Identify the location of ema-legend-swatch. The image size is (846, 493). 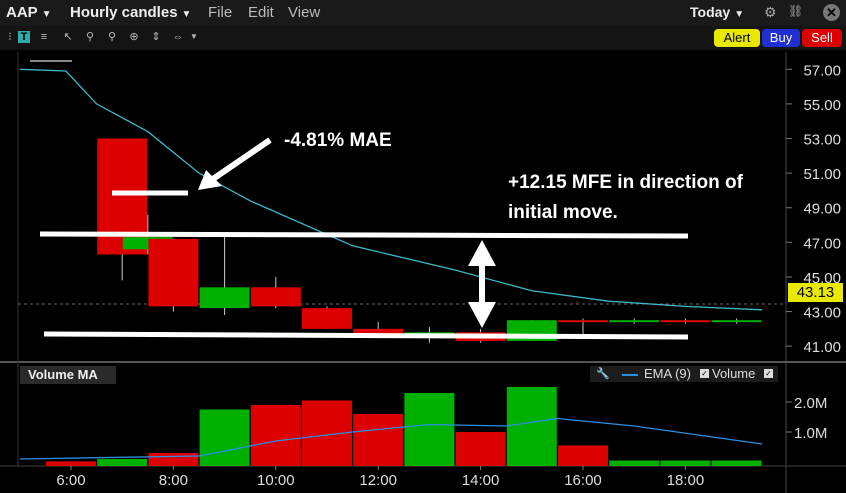
(630, 371).